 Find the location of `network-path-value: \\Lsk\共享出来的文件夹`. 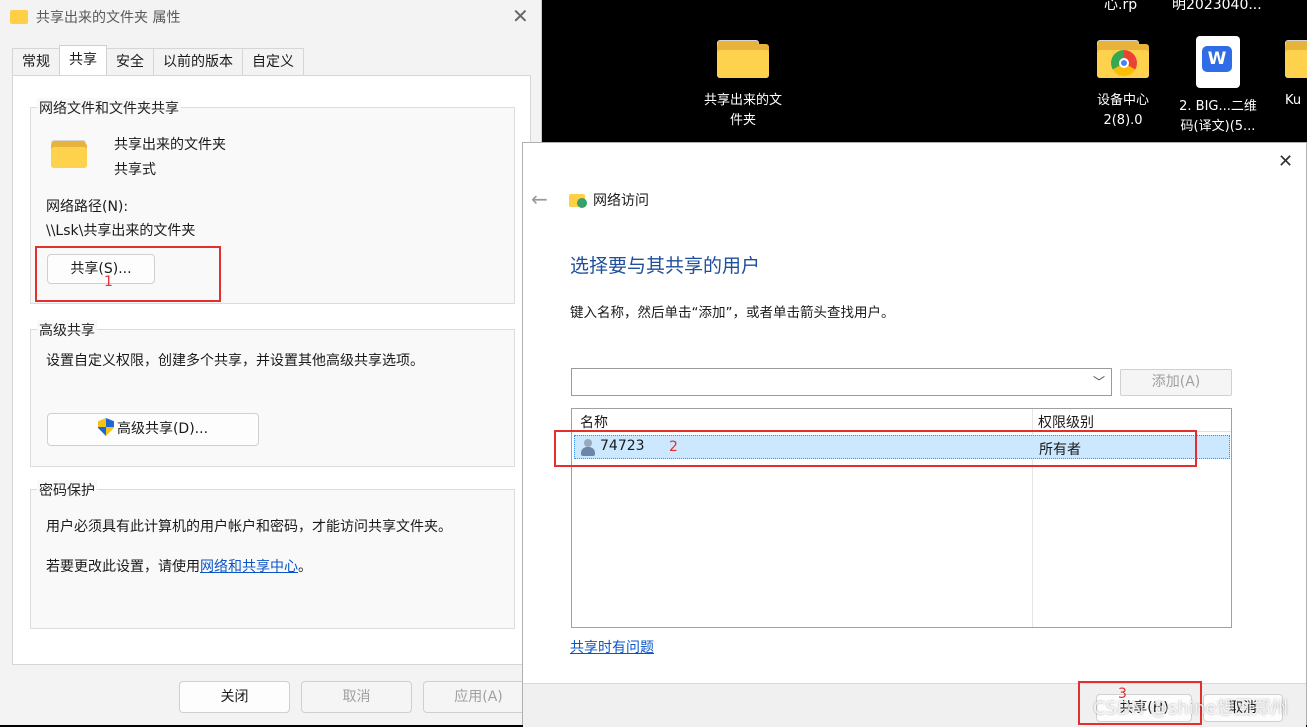

network-path-value: \\Lsk\共享出来的文件夹 is located at coordinates (121, 231).